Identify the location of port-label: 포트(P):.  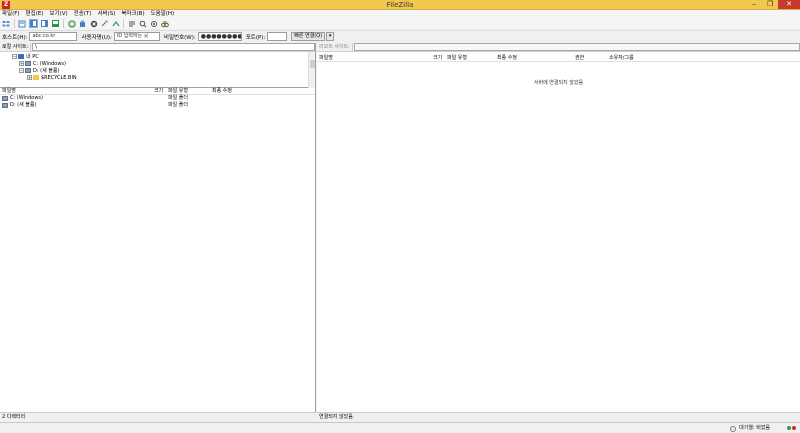
(255, 37).